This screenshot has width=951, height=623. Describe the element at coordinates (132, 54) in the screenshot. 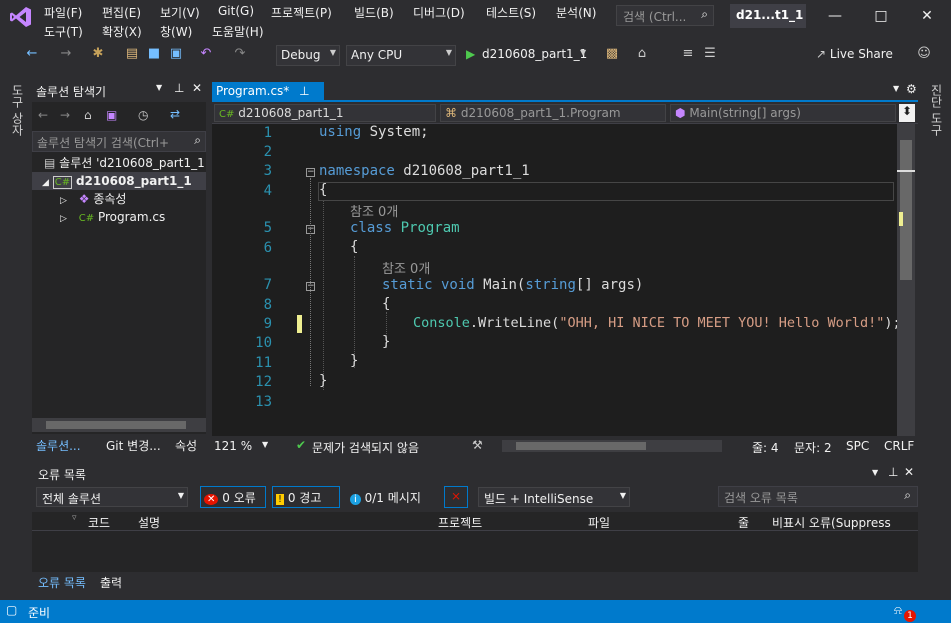

I see `open-folder-icon: ▤` at that location.